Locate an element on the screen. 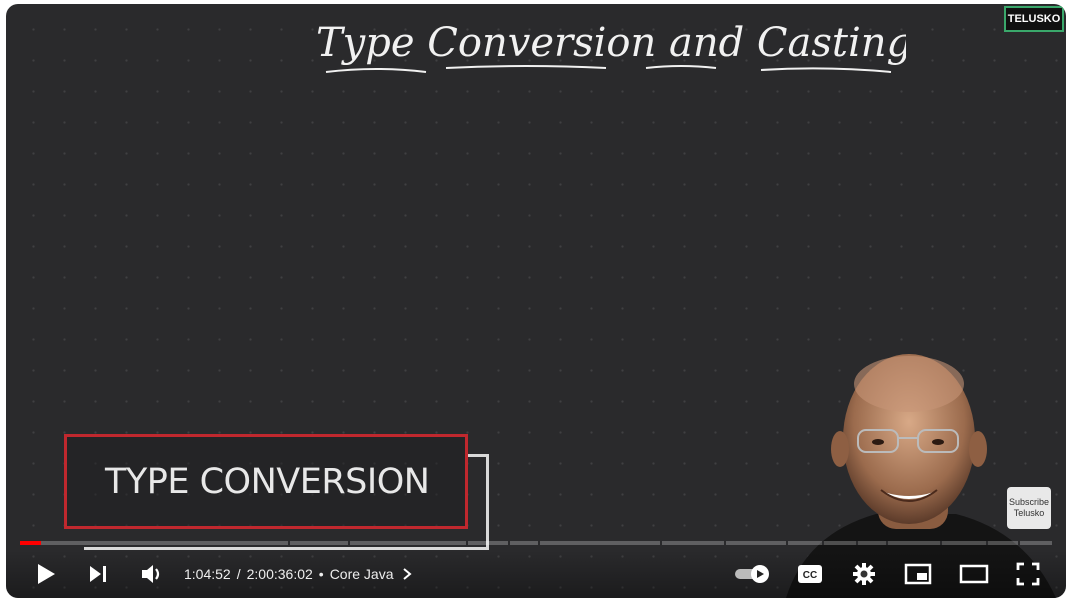 The image size is (1066, 602). duration: 2:00:36:02 is located at coordinates (279, 574).